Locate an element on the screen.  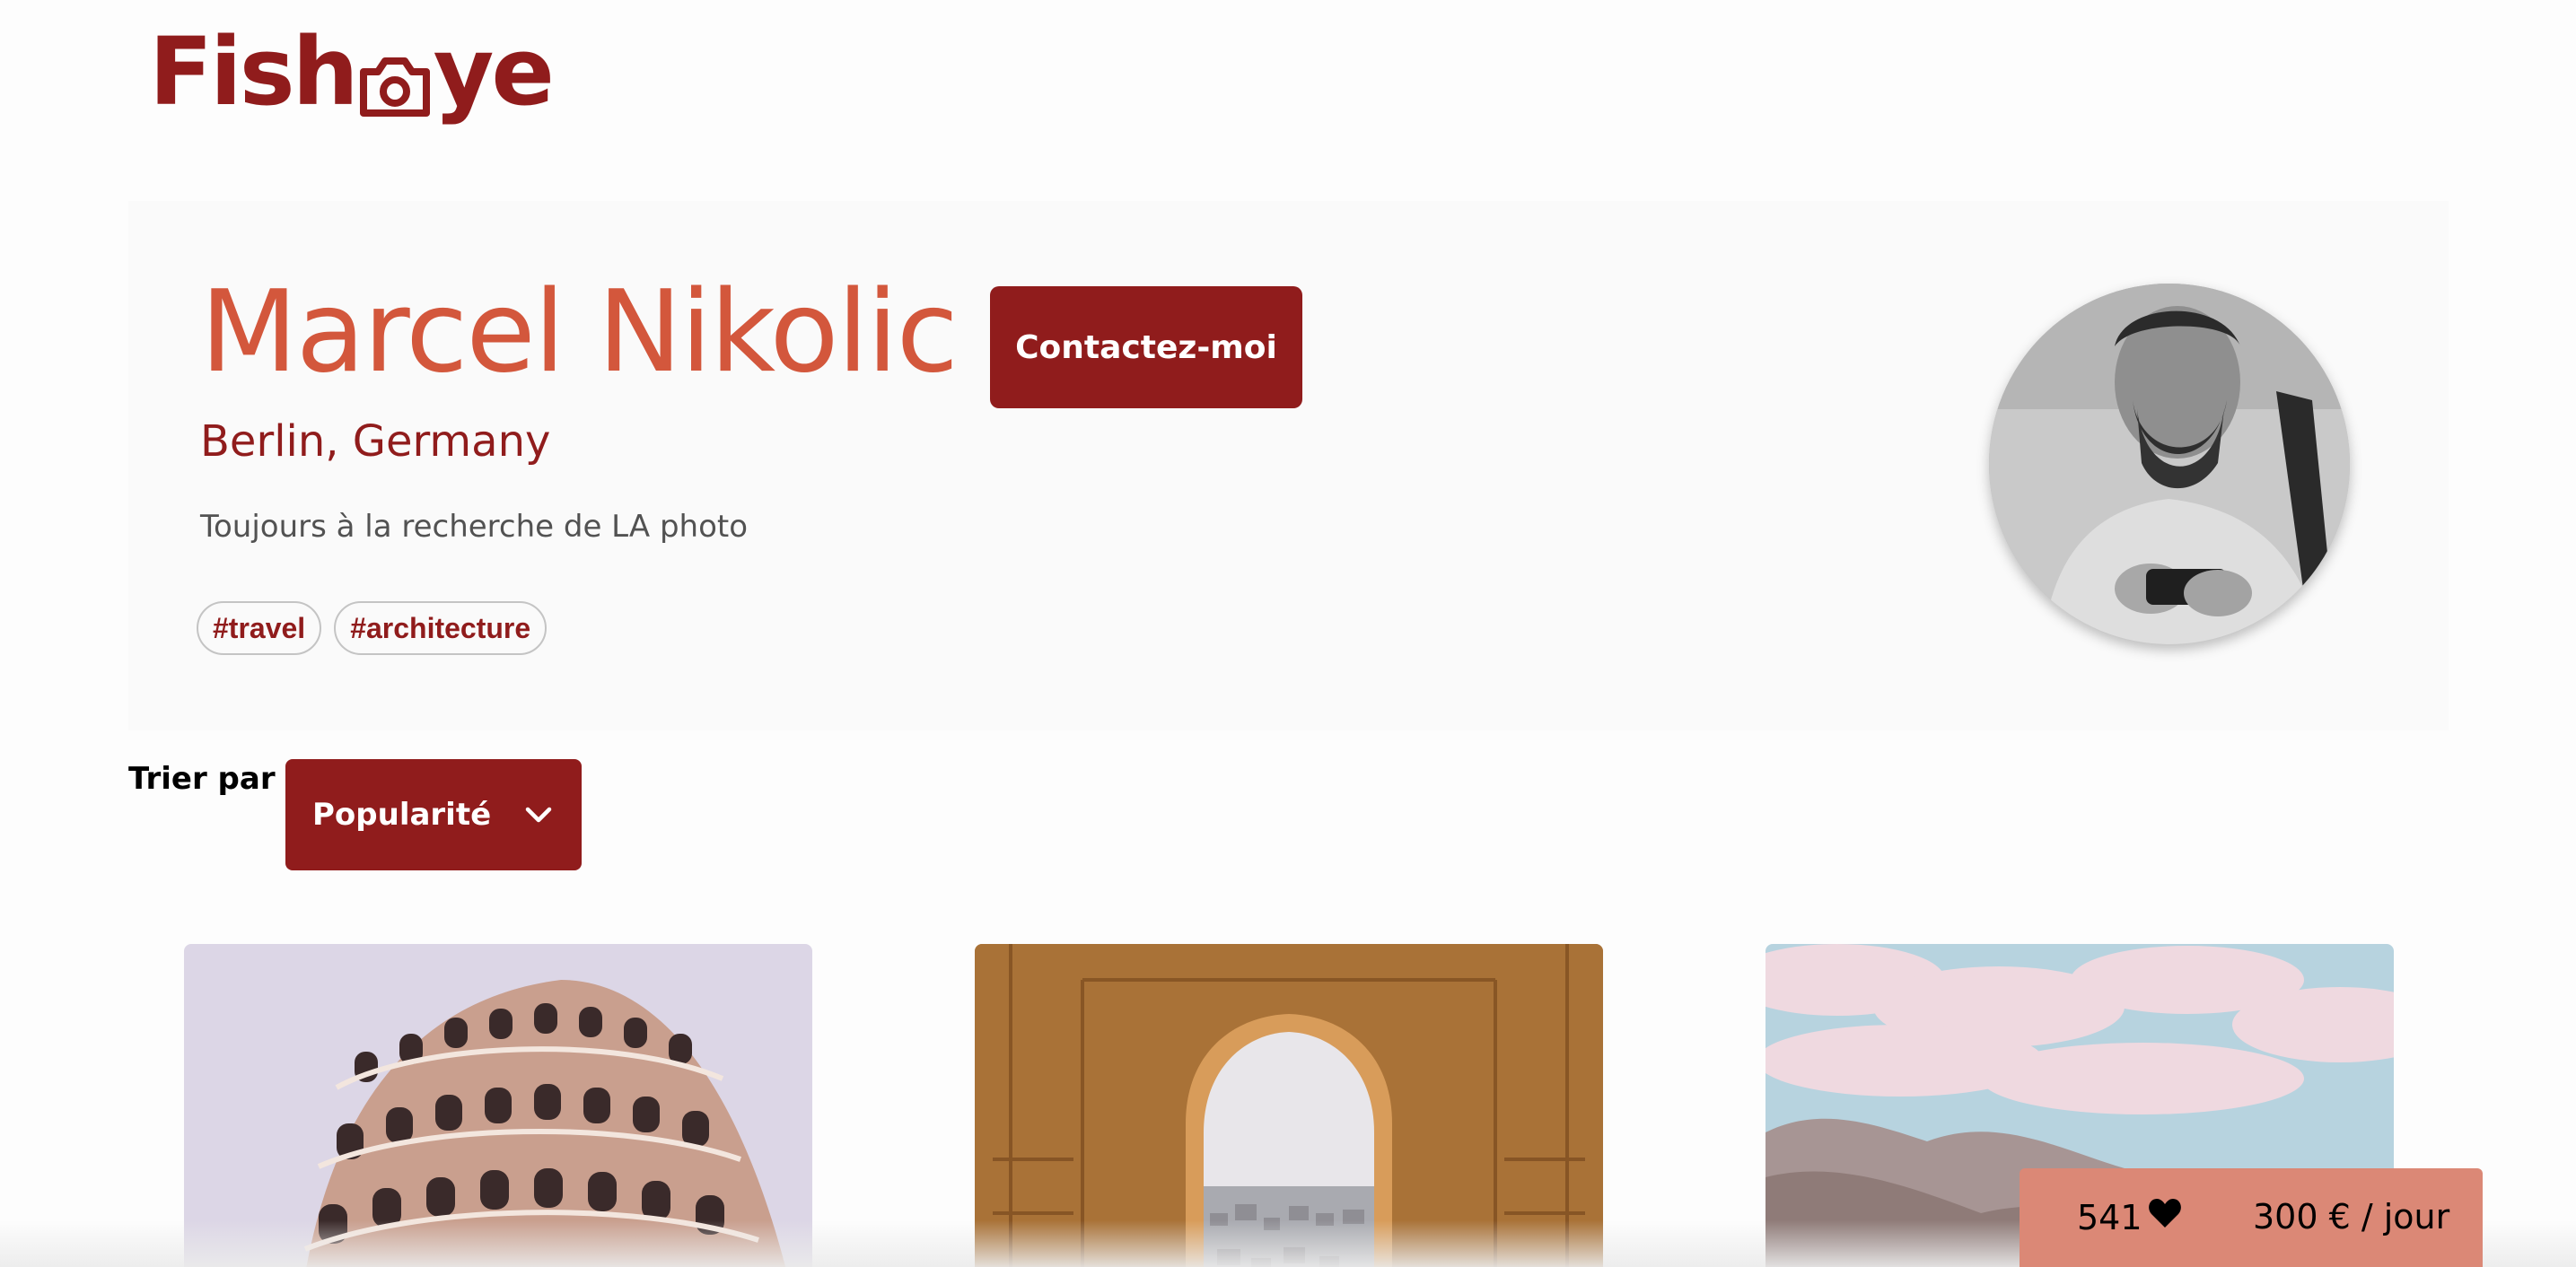
total-likes-count: 541 is located at coordinates (2109, 1217).